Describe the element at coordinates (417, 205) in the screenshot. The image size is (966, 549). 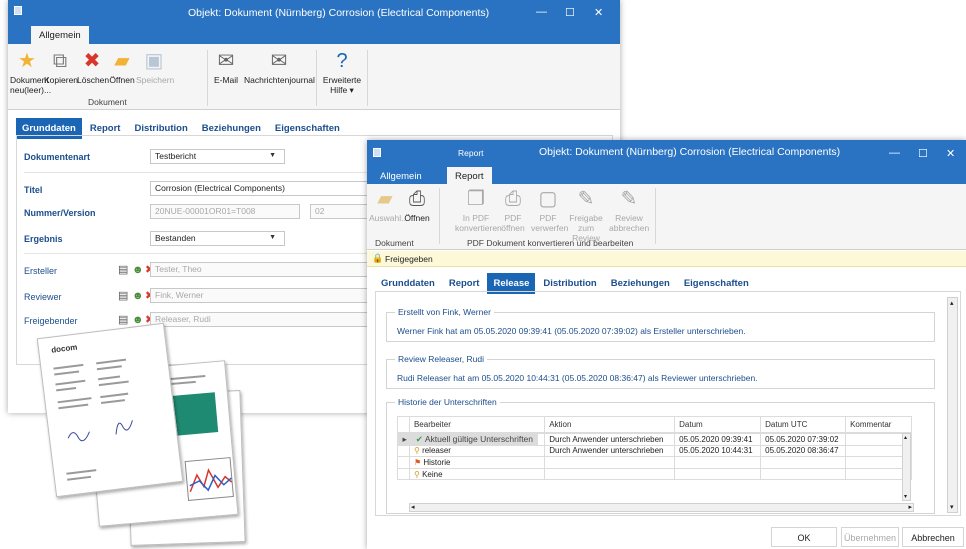
I see `open-report-button: ⎙ Öffnen` at that location.